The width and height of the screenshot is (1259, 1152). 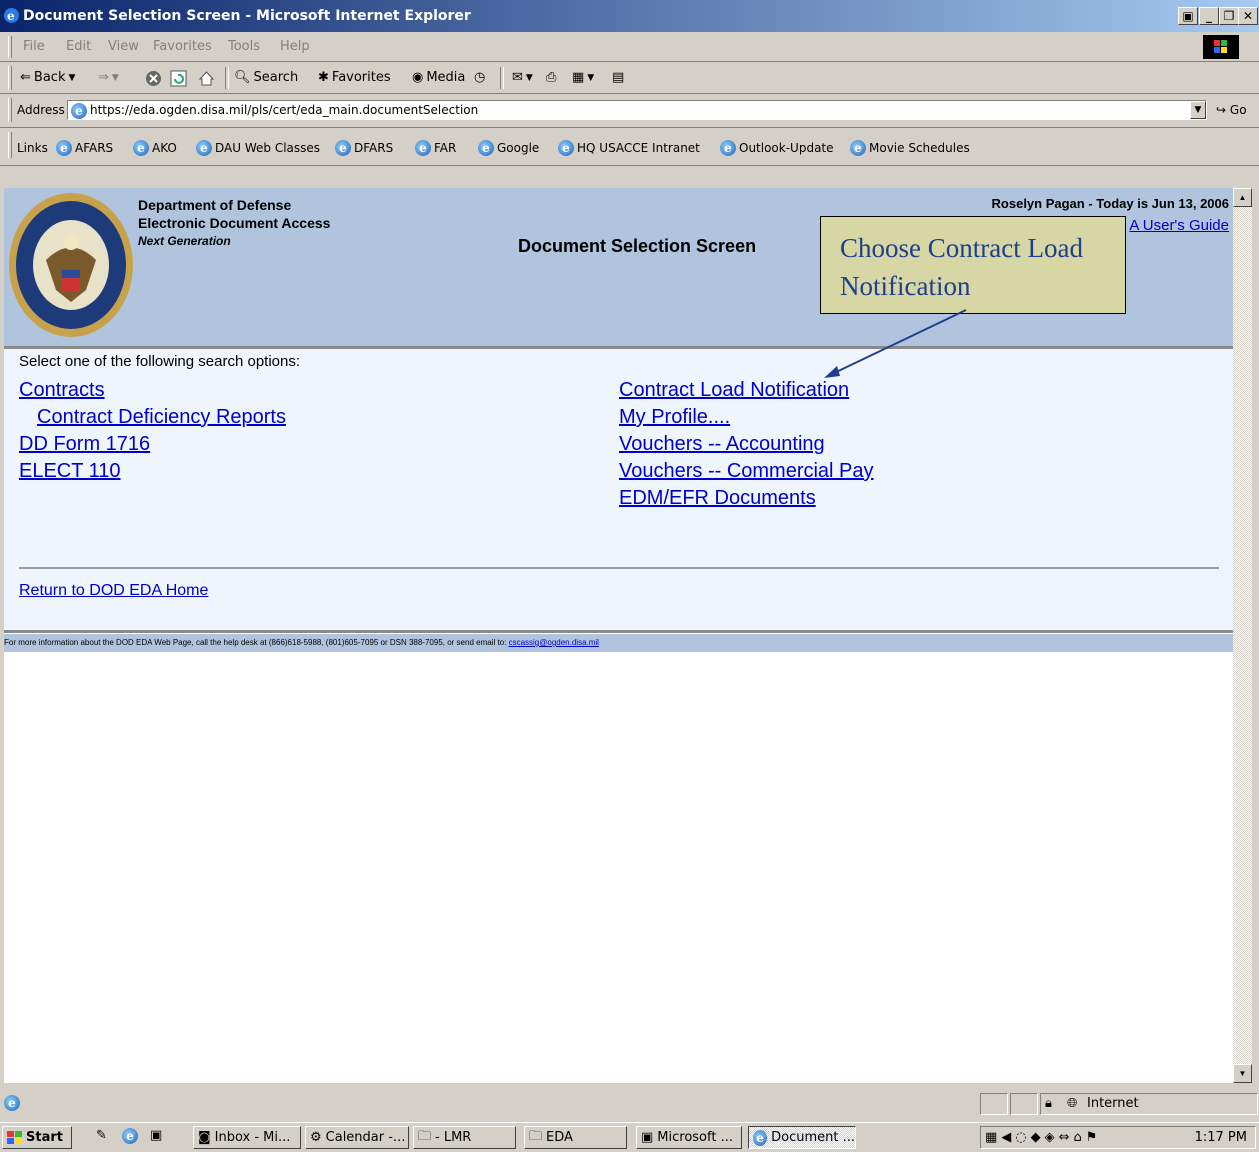 I want to click on refresh-icon, so click(x=178, y=78).